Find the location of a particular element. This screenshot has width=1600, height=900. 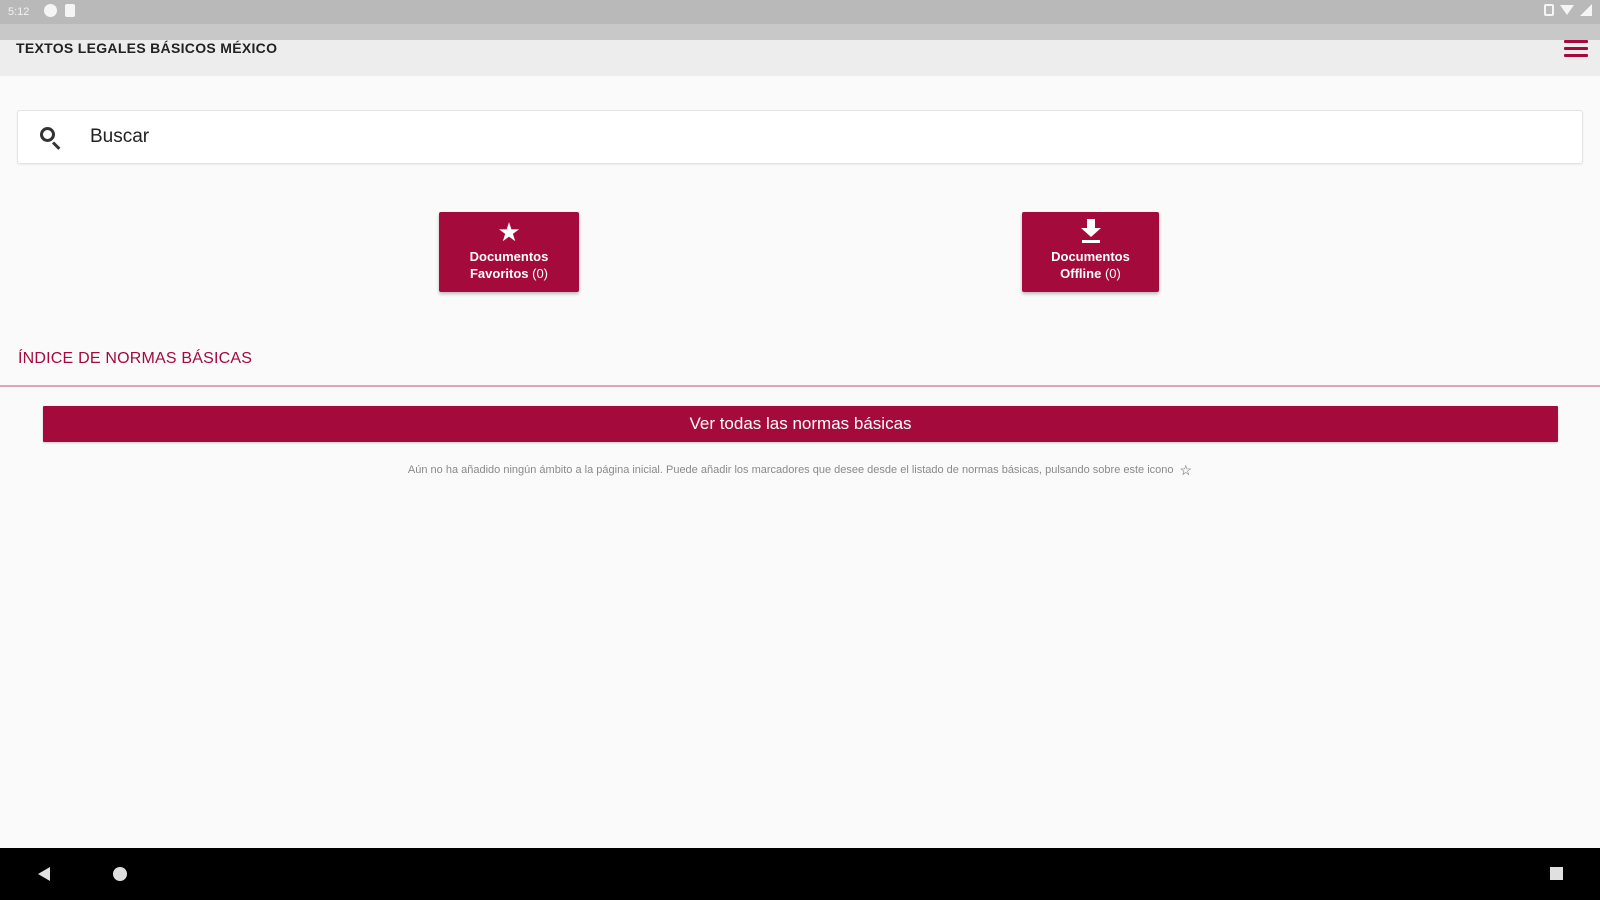

offline-label-line2: Offline (0) is located at coordinates (1090, 273).